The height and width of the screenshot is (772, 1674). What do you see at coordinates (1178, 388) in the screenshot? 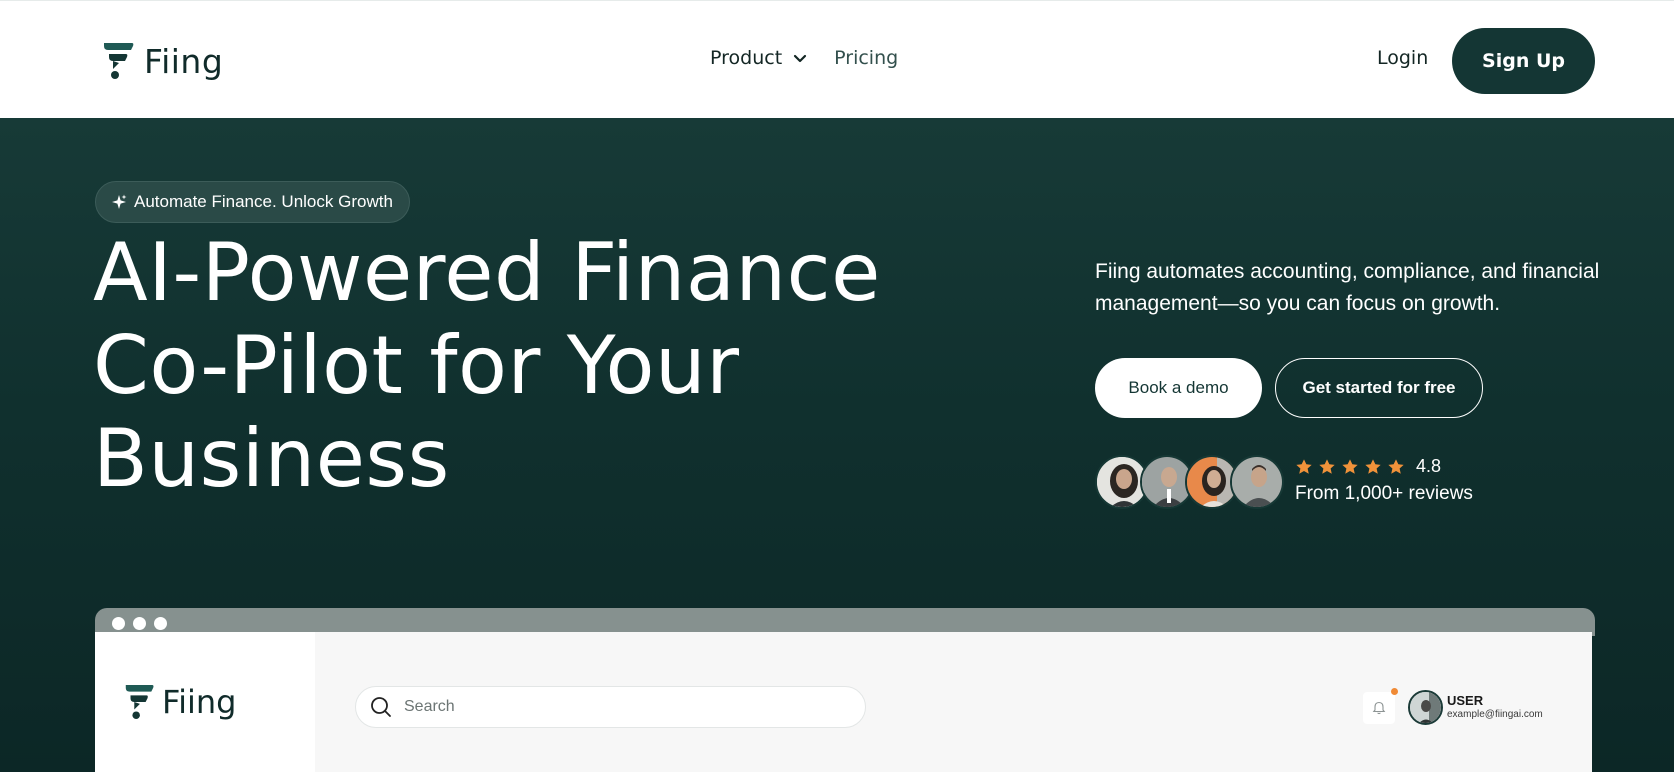
I see `book-demo-button: Book a demo` at bounding box center [1178, 388].